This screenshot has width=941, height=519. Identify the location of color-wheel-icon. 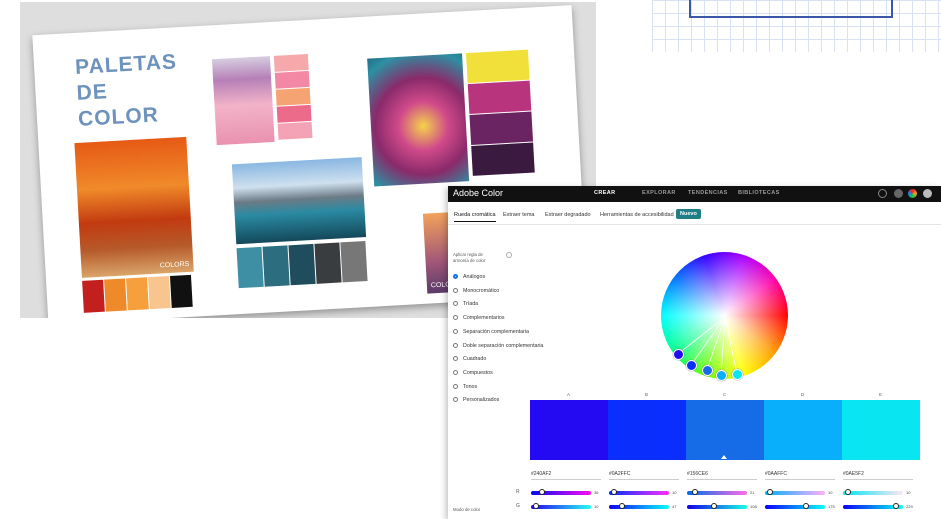
(912, 193).